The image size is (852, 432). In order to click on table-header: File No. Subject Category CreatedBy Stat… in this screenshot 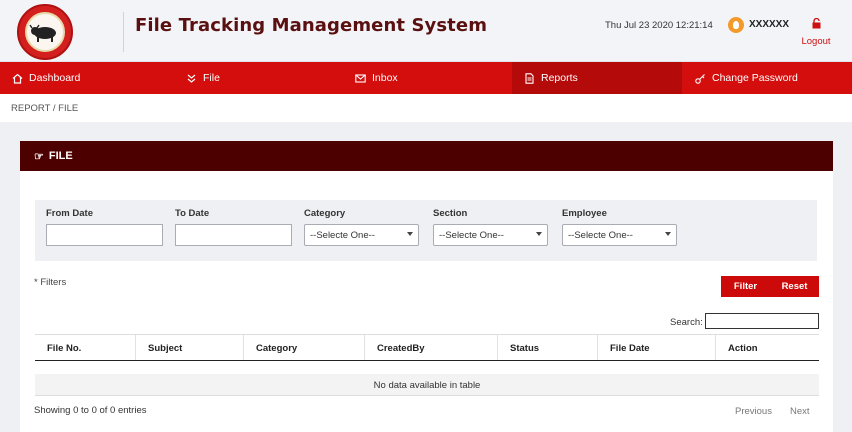, I will do `click(427, 347)`.